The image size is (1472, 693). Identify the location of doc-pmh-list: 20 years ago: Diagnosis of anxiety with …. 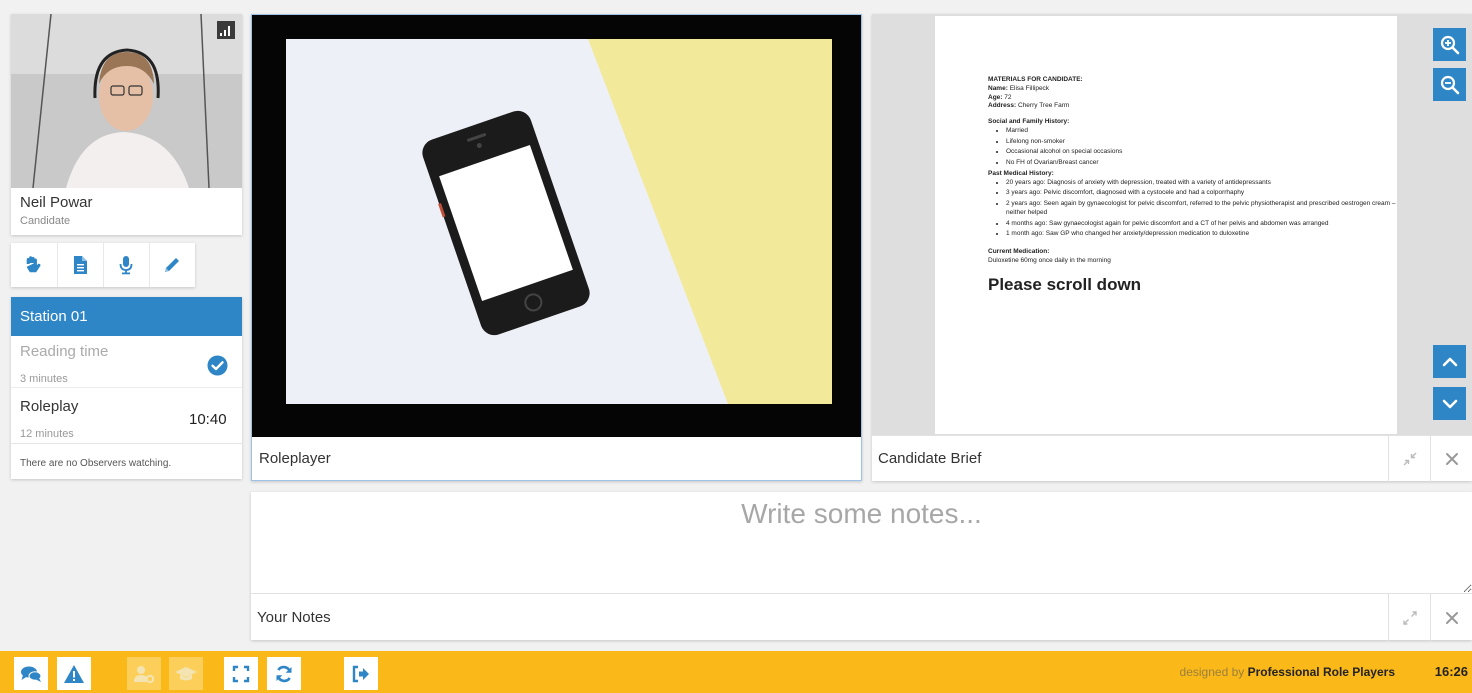
(1192, 209).